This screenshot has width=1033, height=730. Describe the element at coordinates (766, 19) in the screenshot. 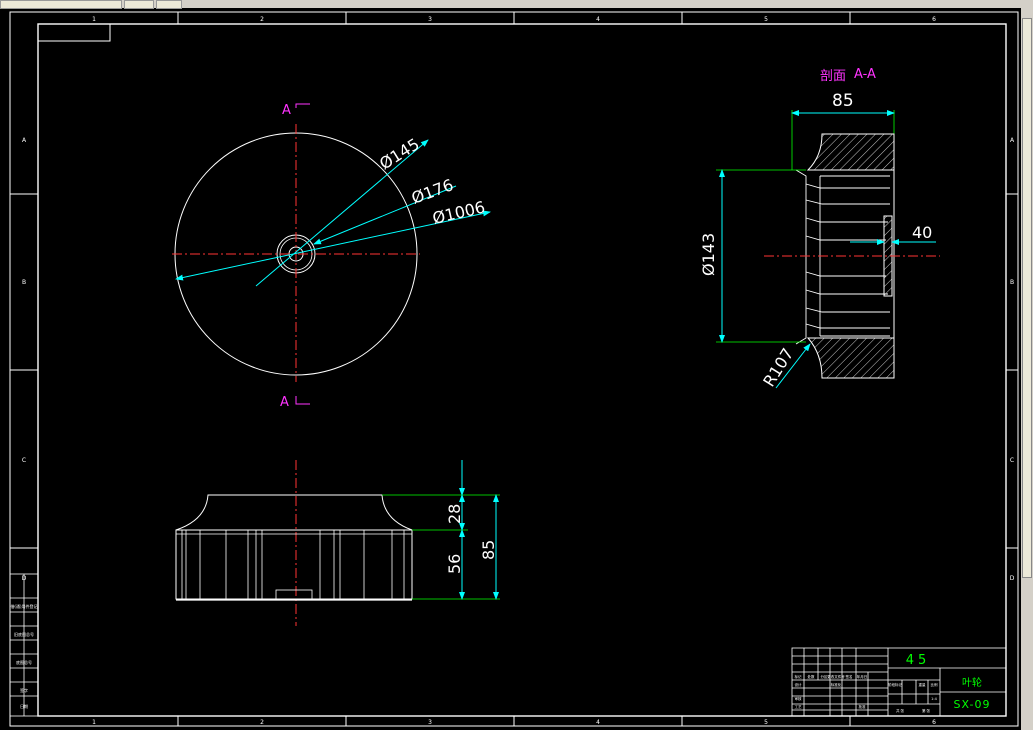

I see `zone-col-5: 5` at that location.